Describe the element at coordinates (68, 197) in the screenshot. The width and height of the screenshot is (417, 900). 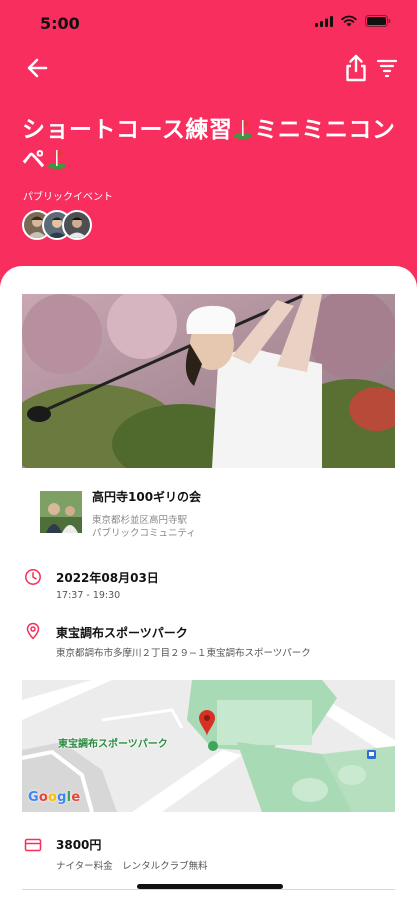
I see `event-type-label: パブリックイベント` at that location.